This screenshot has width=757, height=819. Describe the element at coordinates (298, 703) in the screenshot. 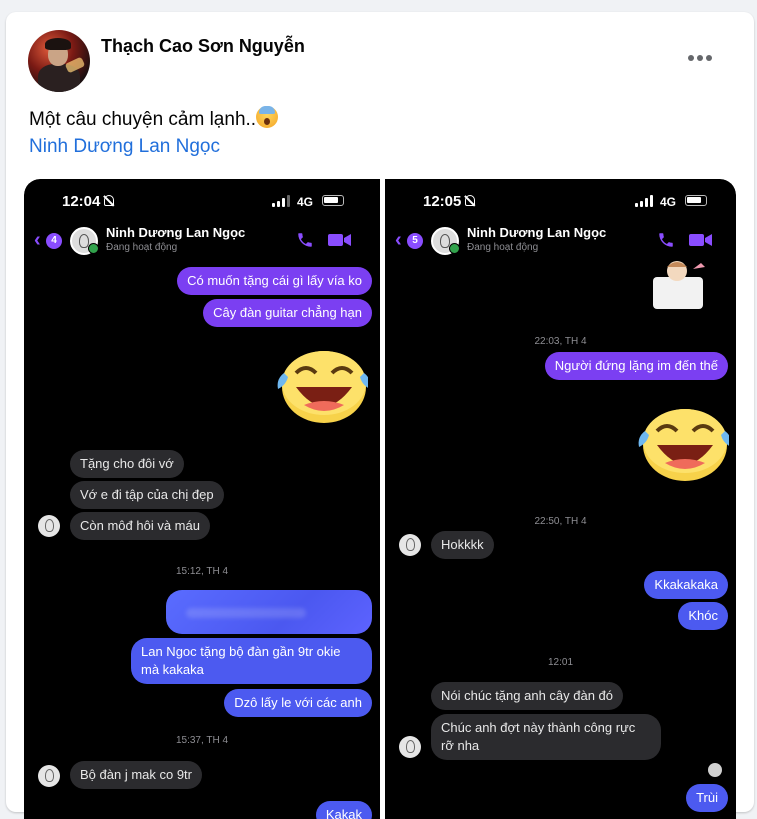

I see `message-outgoing: Dzô lấy le với các anh` at that location.